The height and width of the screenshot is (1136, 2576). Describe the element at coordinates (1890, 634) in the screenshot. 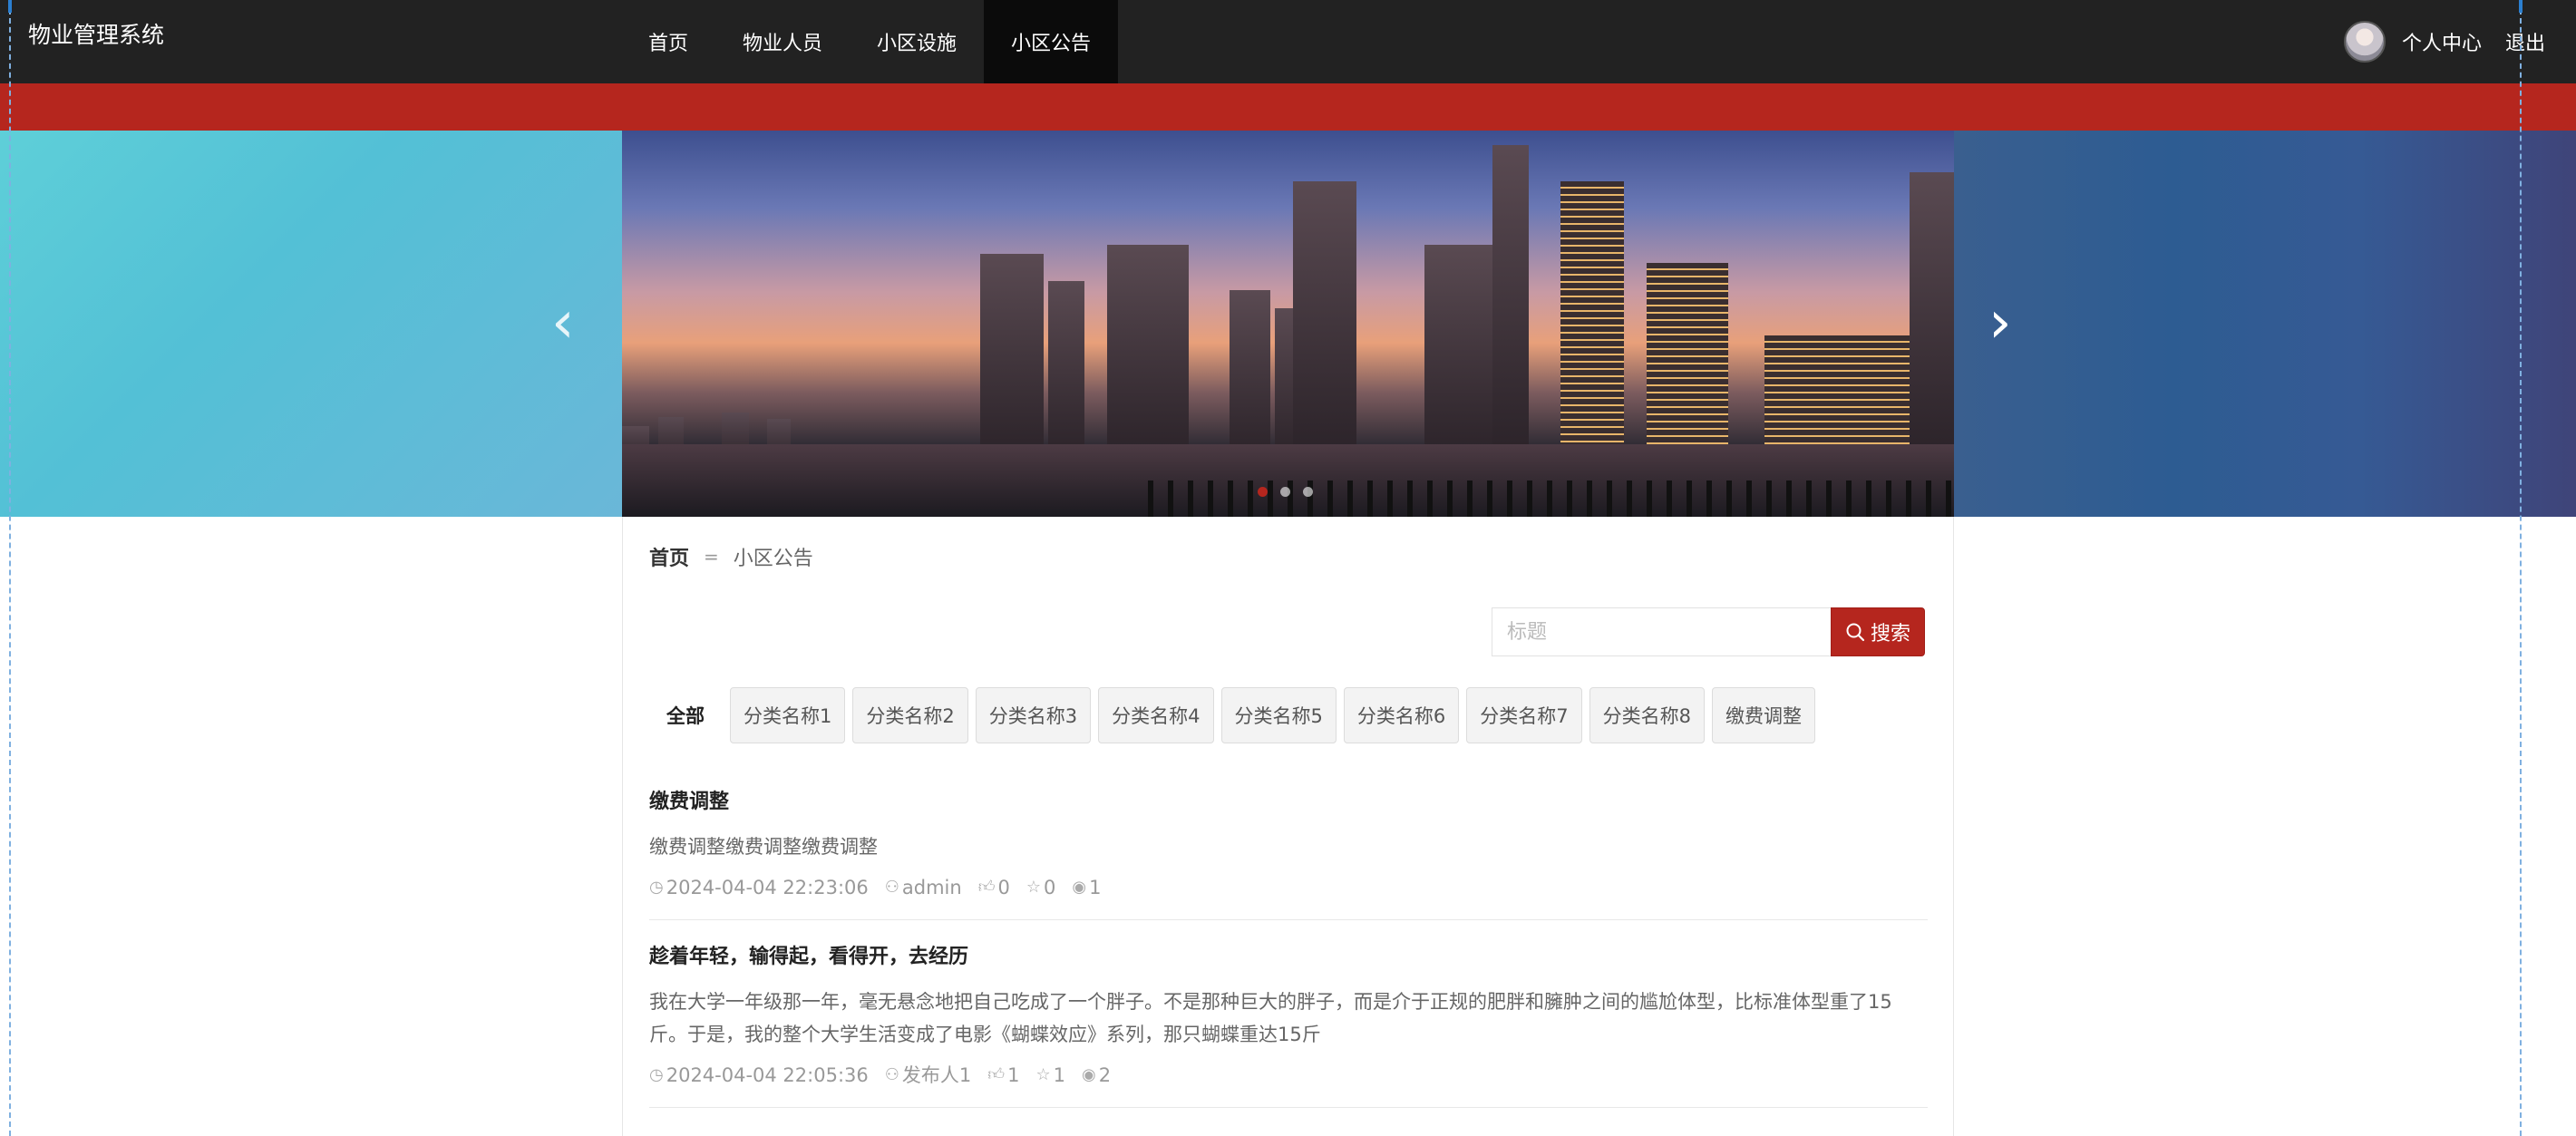

I see `search-button-label: 搜索` at that location.